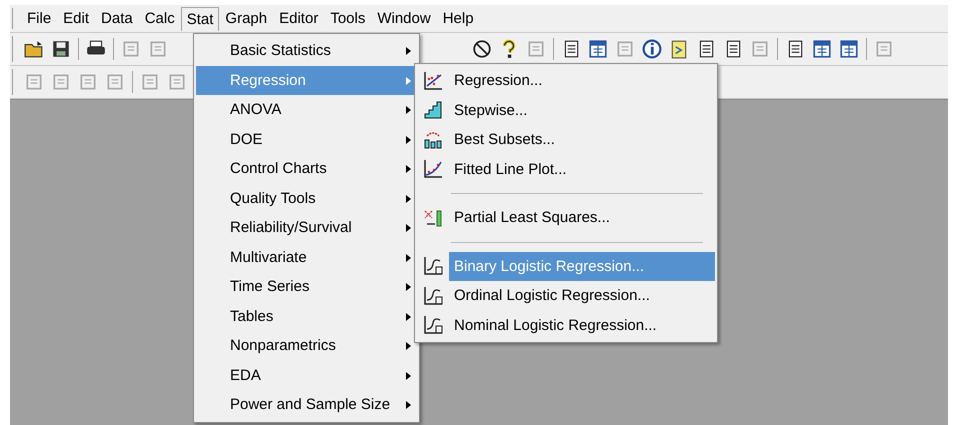 The width and height of the screenshot is (955, 425). What do you see at coordinates (200, 18) in the screenshot?
I see `menu-item: Stat` at bounding box center [200, 18].